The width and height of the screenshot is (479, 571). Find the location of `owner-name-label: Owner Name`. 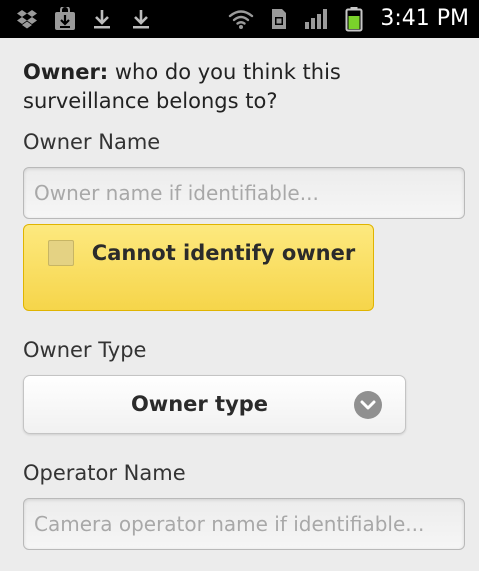

owner-name-label: Owner Name is located at coordinates (92, 142).